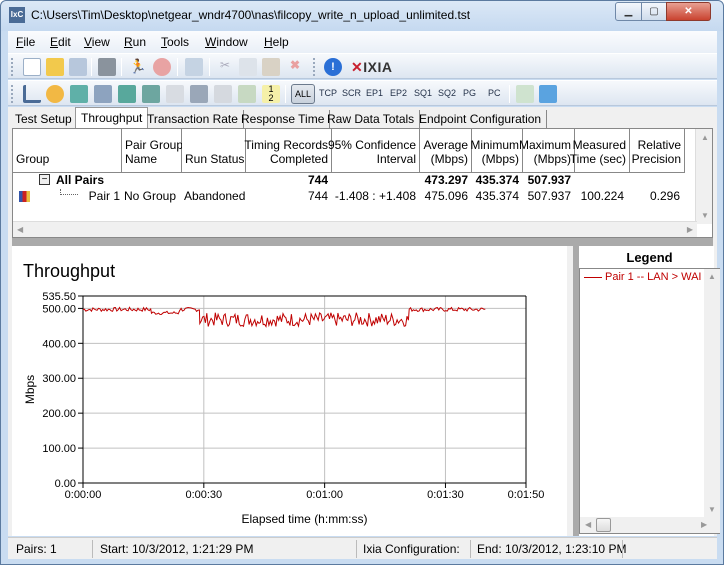  I want to click on menu-run: Run, so click(135, 42).